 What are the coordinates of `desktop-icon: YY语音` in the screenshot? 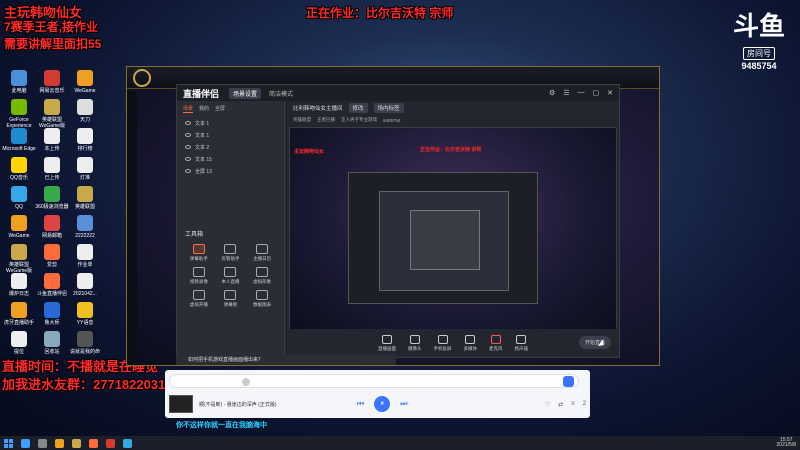 It's located at (85, 314).